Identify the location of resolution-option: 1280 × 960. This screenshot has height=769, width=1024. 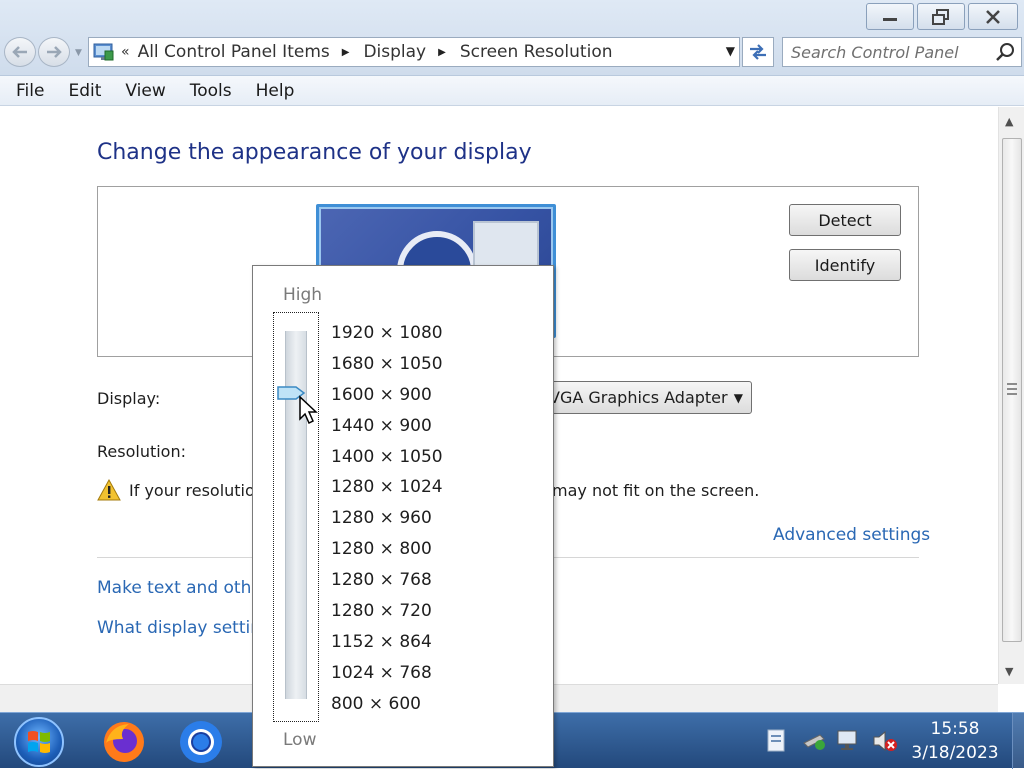
(387, 518).